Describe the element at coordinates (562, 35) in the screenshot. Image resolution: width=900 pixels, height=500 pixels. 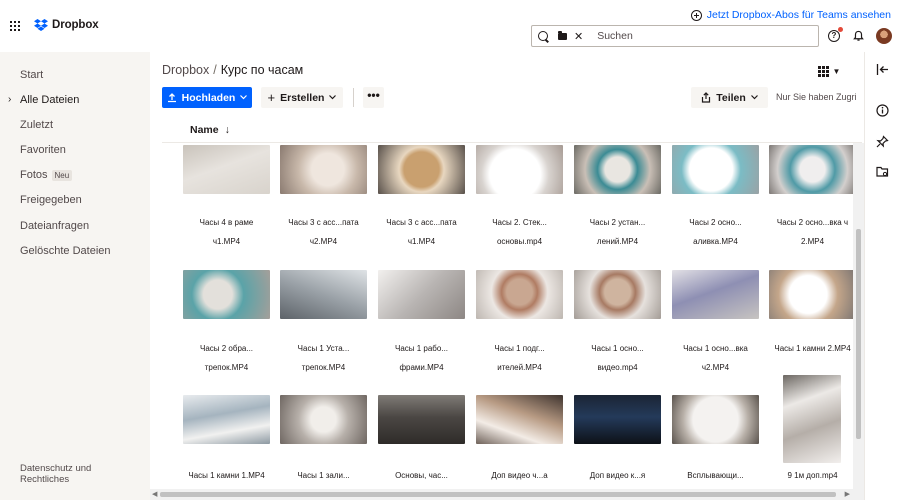
I see `folder-filter-icon` at that location.